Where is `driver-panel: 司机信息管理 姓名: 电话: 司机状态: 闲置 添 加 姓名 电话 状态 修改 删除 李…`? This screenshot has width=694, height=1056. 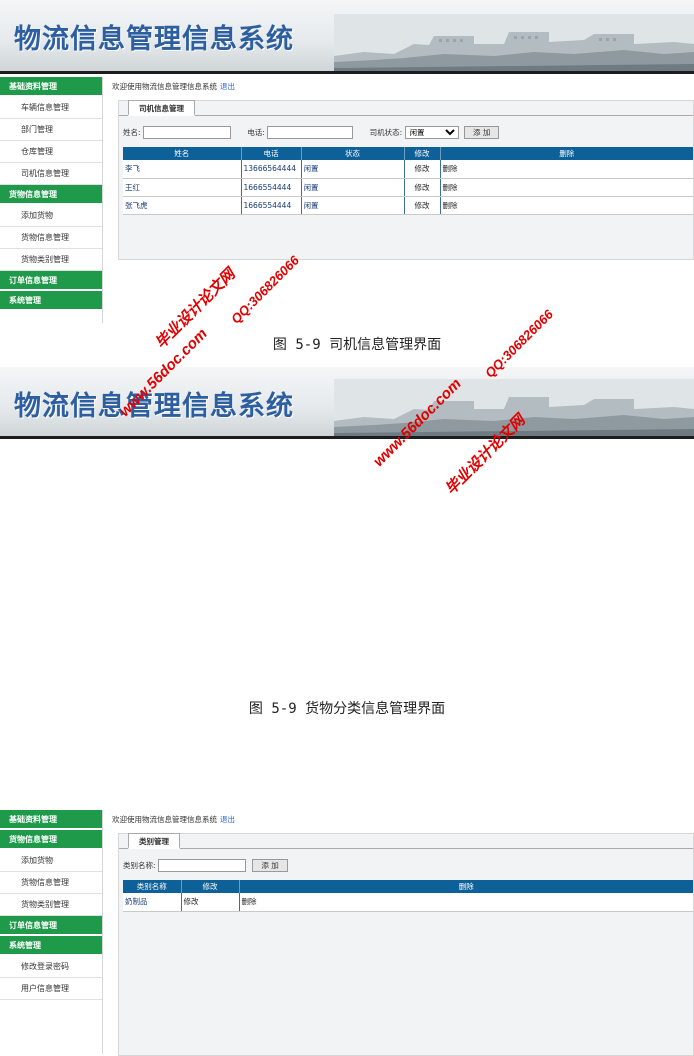 driver-panel: 司机信息管理 姓名: 电话: 司机状态: 闲置 添 加 姓名 电话 状态 修改 删除 李… is located at coordinates (406, 180).